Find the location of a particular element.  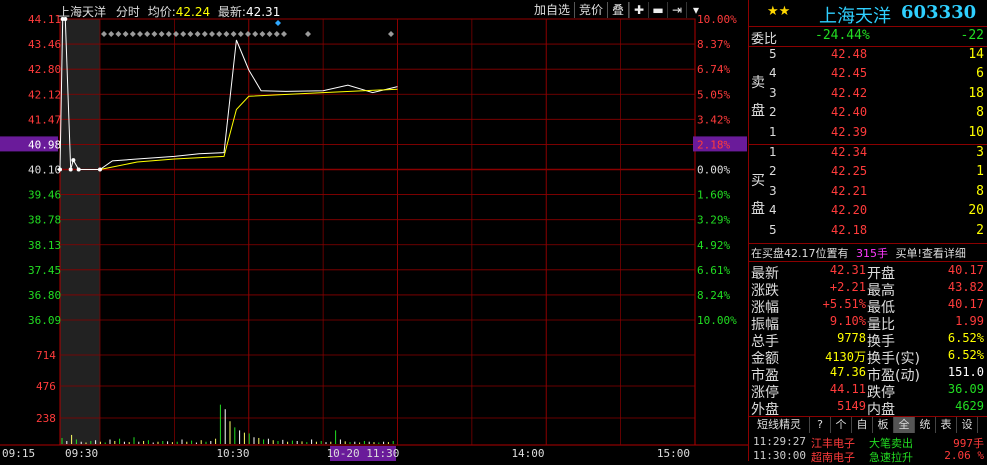

asks-level-row: 3 42.42 18 is located at coordinates (868, 95).